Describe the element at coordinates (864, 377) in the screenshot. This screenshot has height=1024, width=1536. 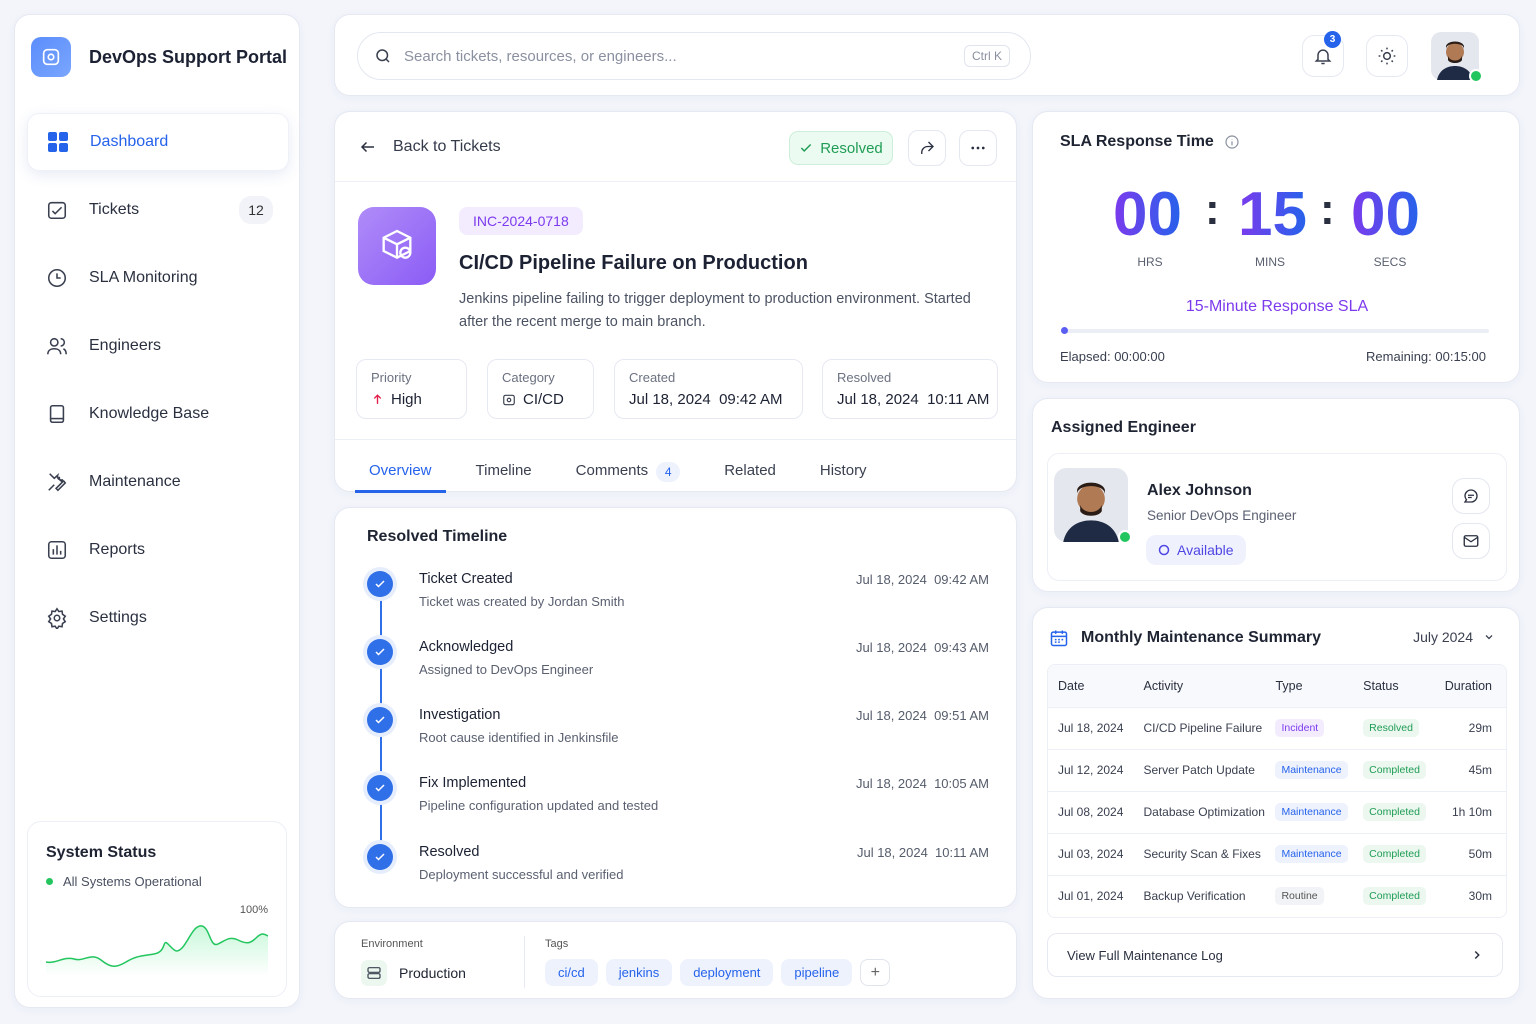
I see `meta-label: Resolved` at that location.